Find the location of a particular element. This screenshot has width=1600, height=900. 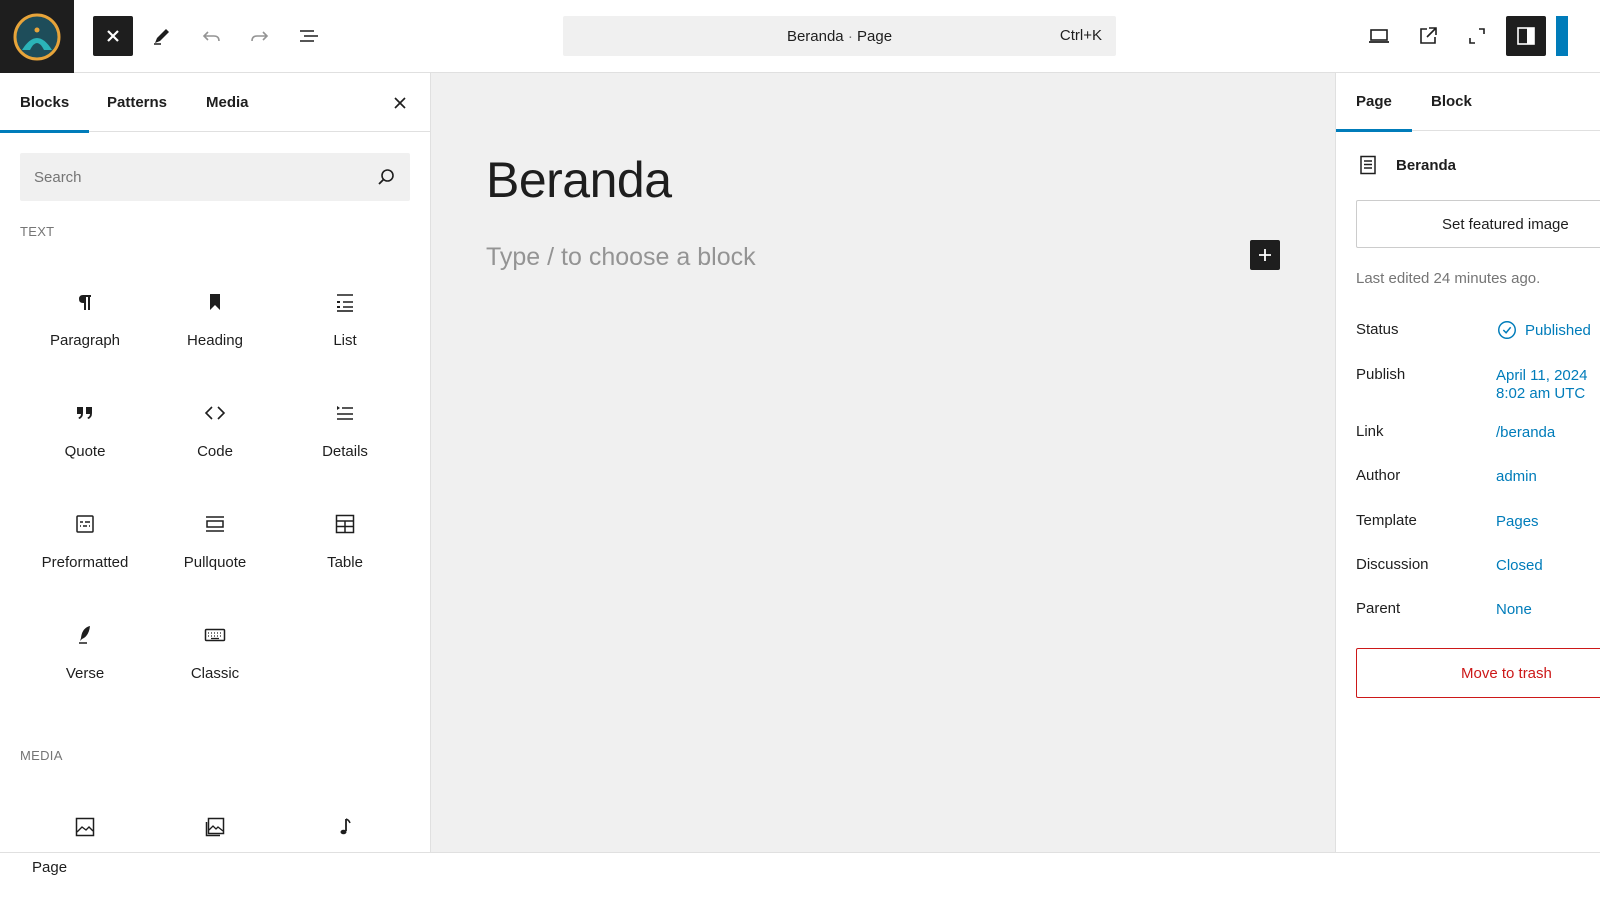

tab-media: Media is located at coordinates (227, 102).